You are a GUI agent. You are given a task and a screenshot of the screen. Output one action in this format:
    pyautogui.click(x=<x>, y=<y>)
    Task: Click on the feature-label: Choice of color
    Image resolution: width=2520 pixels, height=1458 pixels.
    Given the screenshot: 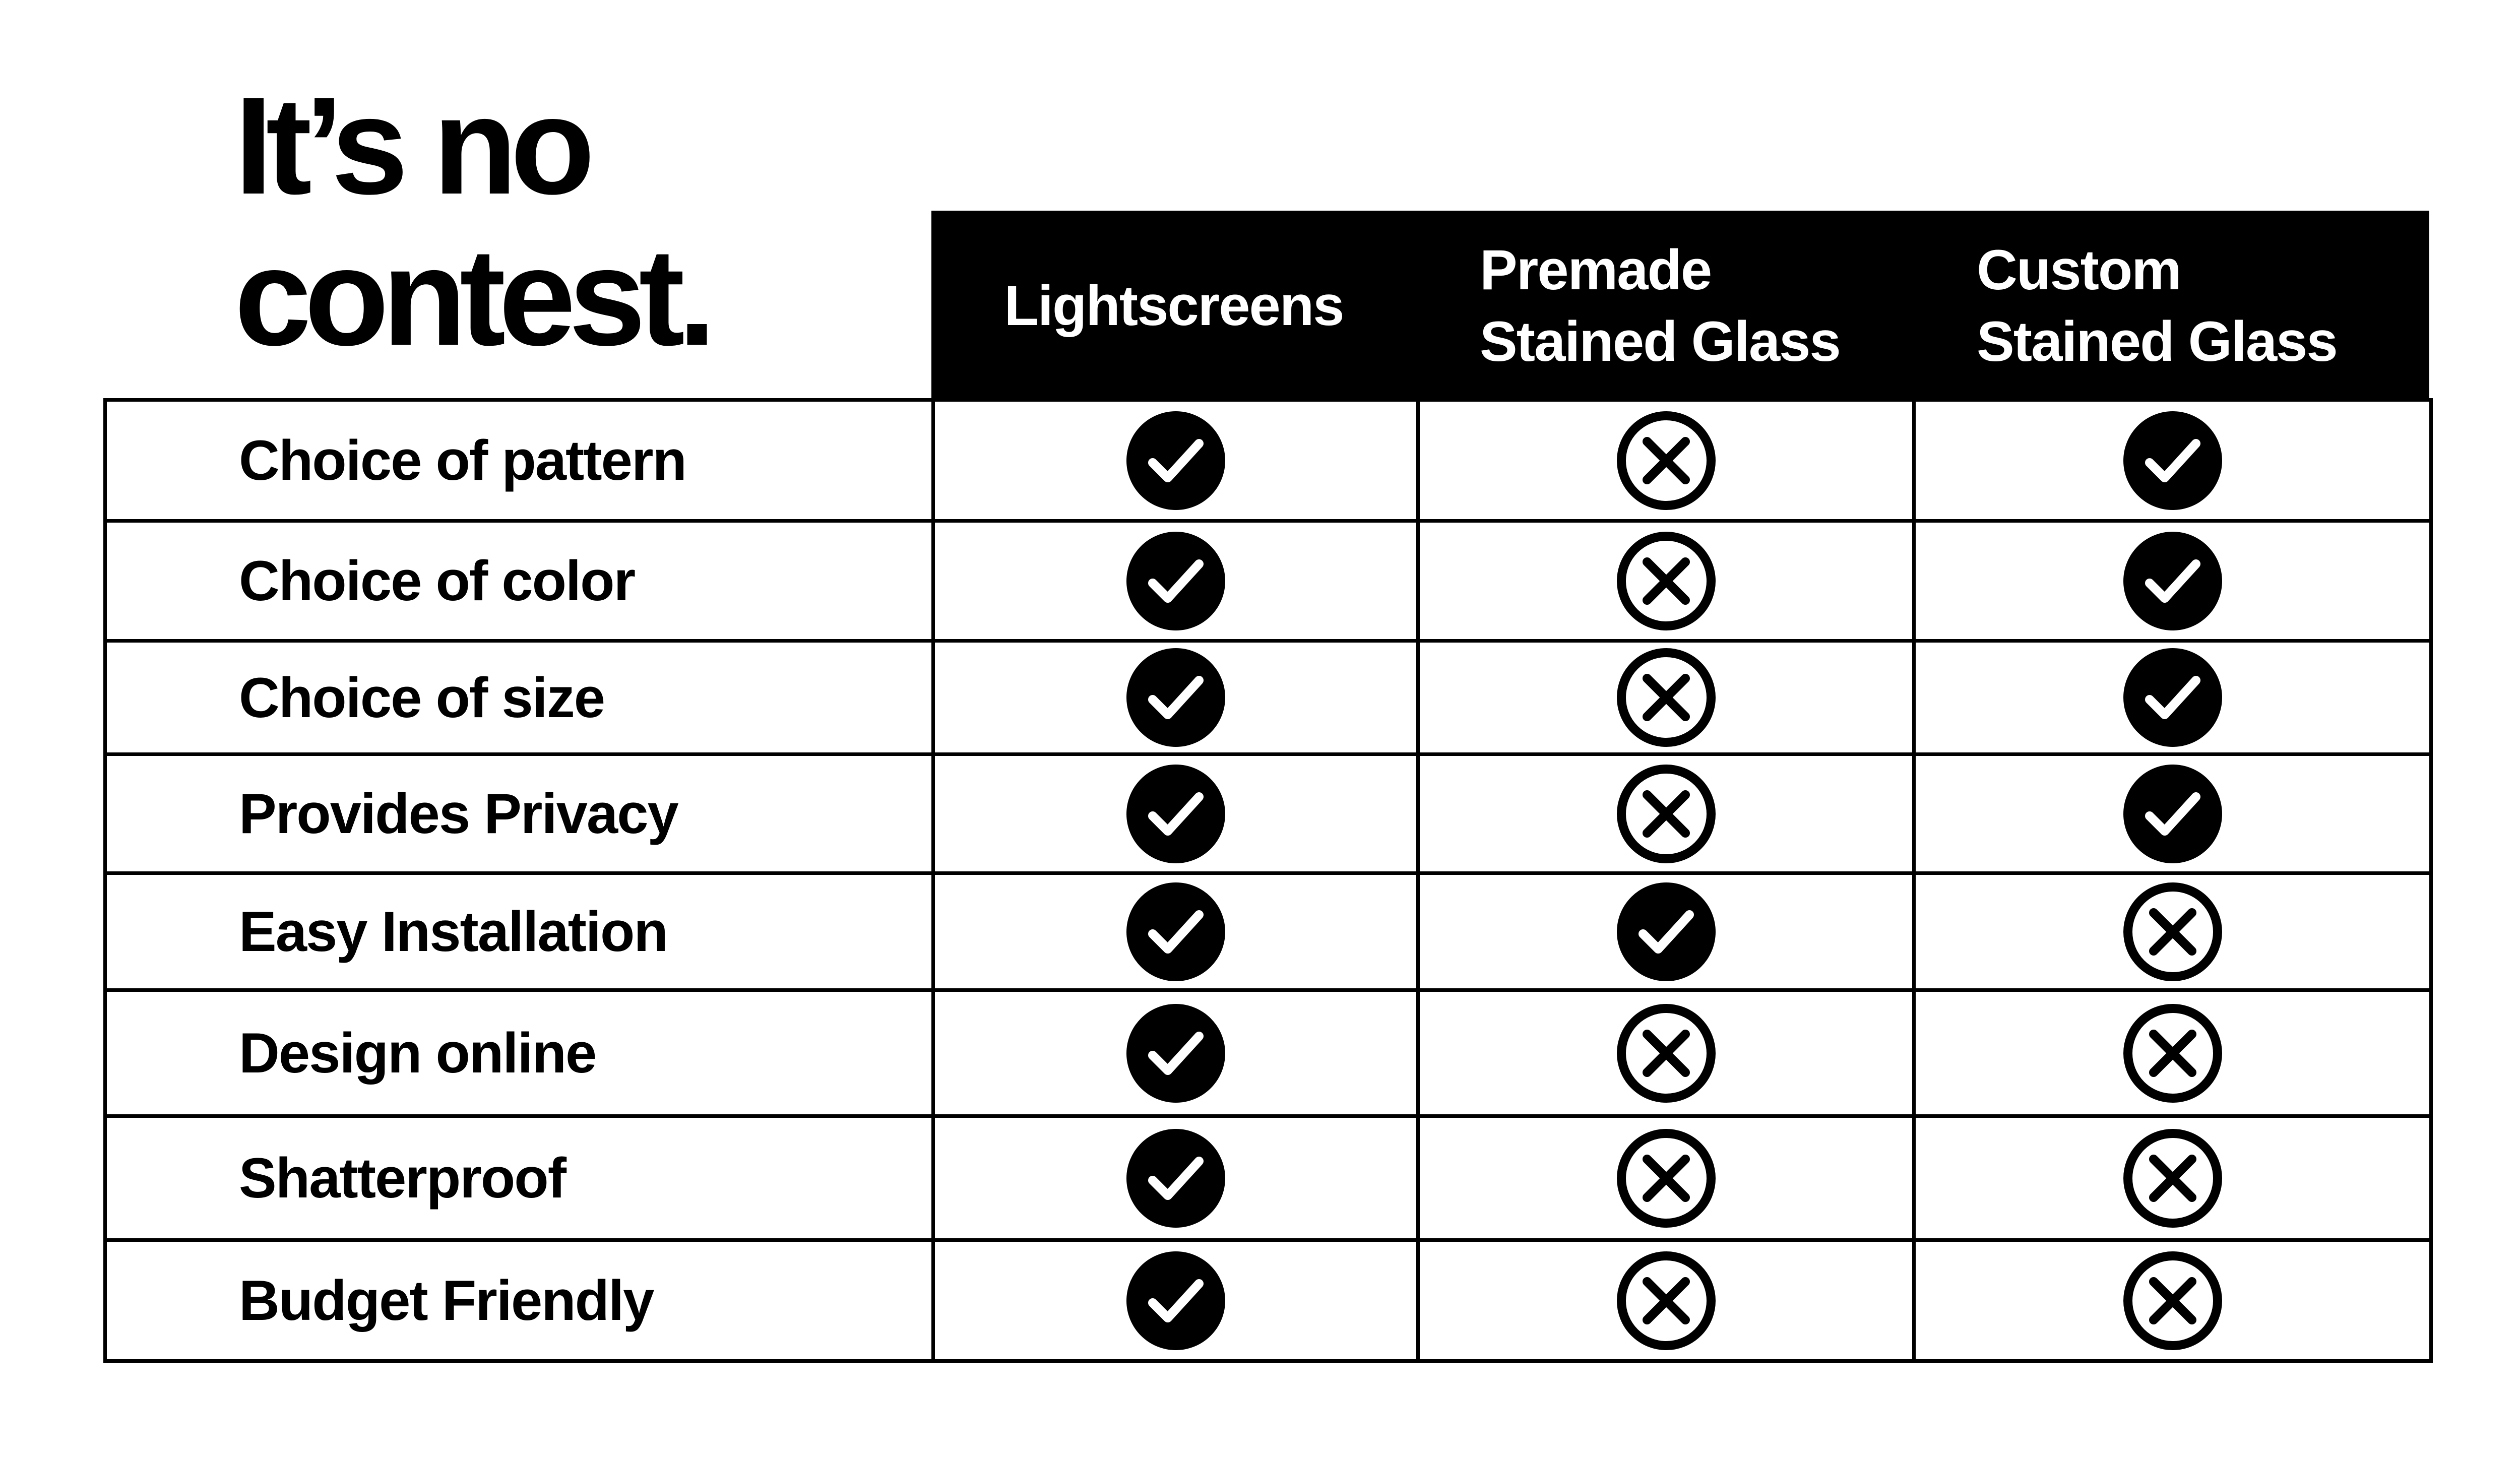 What is the action you would take?
    pyautogui.click(x=519, y=581)
    